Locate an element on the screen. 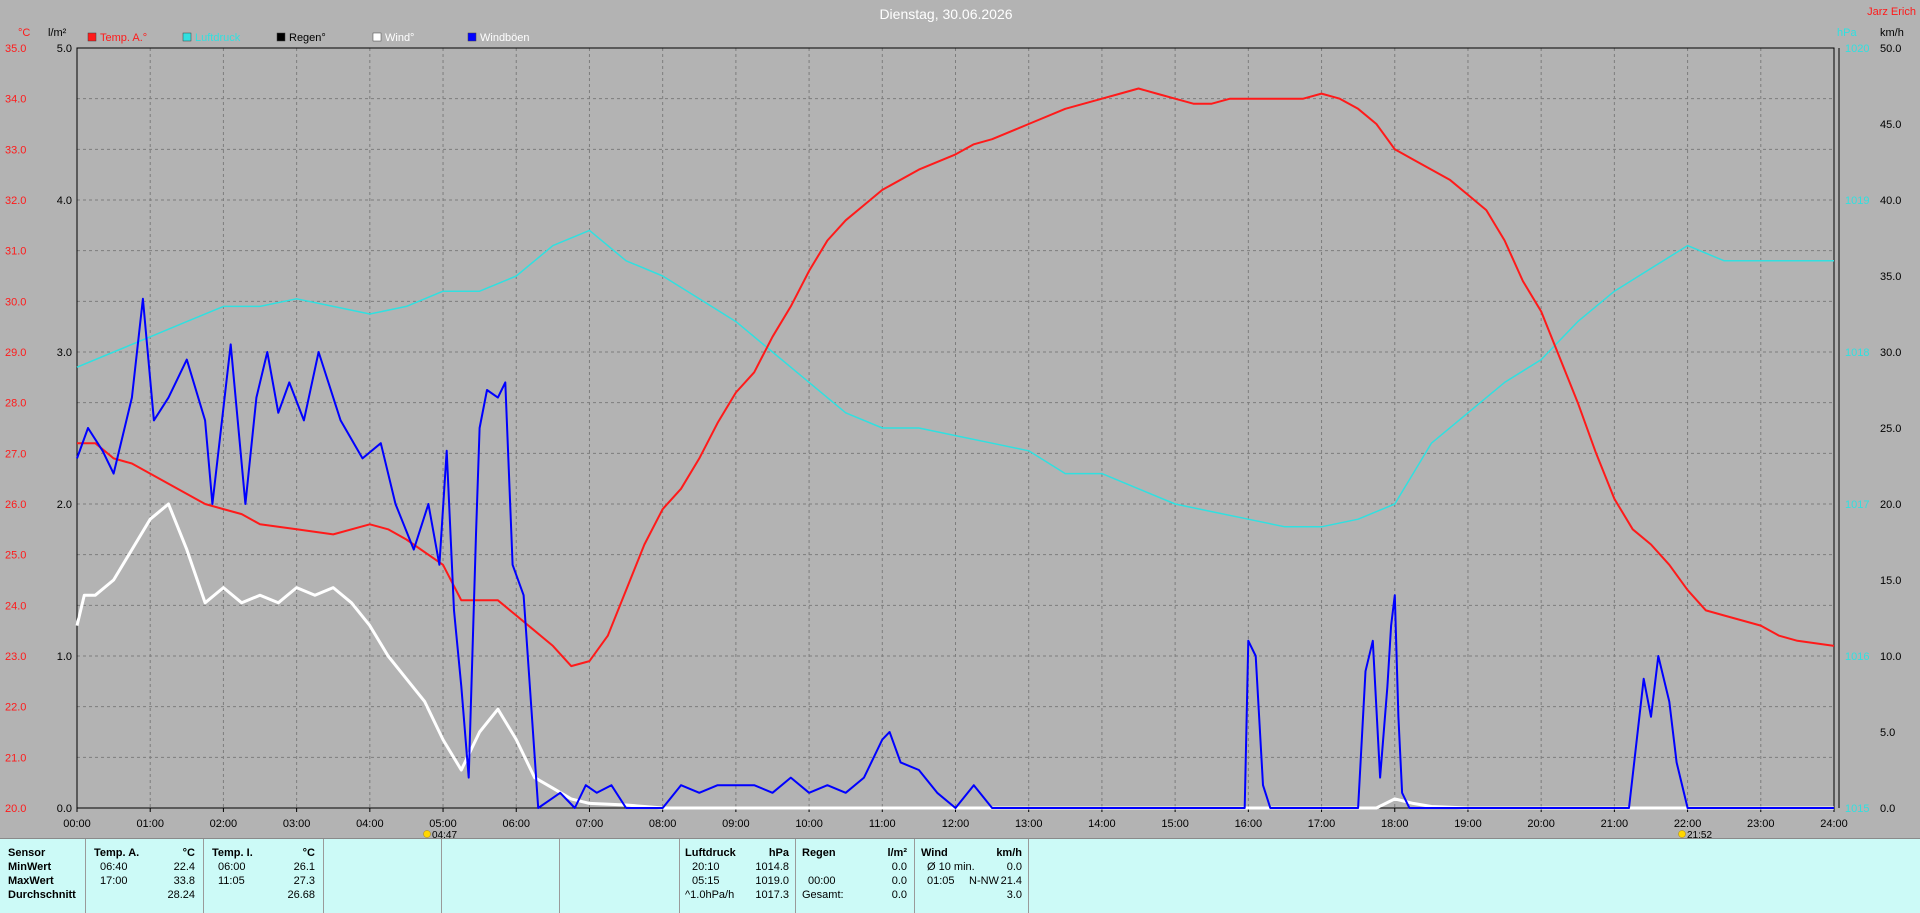 The height and width of the screenshot is (913, 1920). pressure-max-value: 1019.0 is located at coordinates (772, 881).